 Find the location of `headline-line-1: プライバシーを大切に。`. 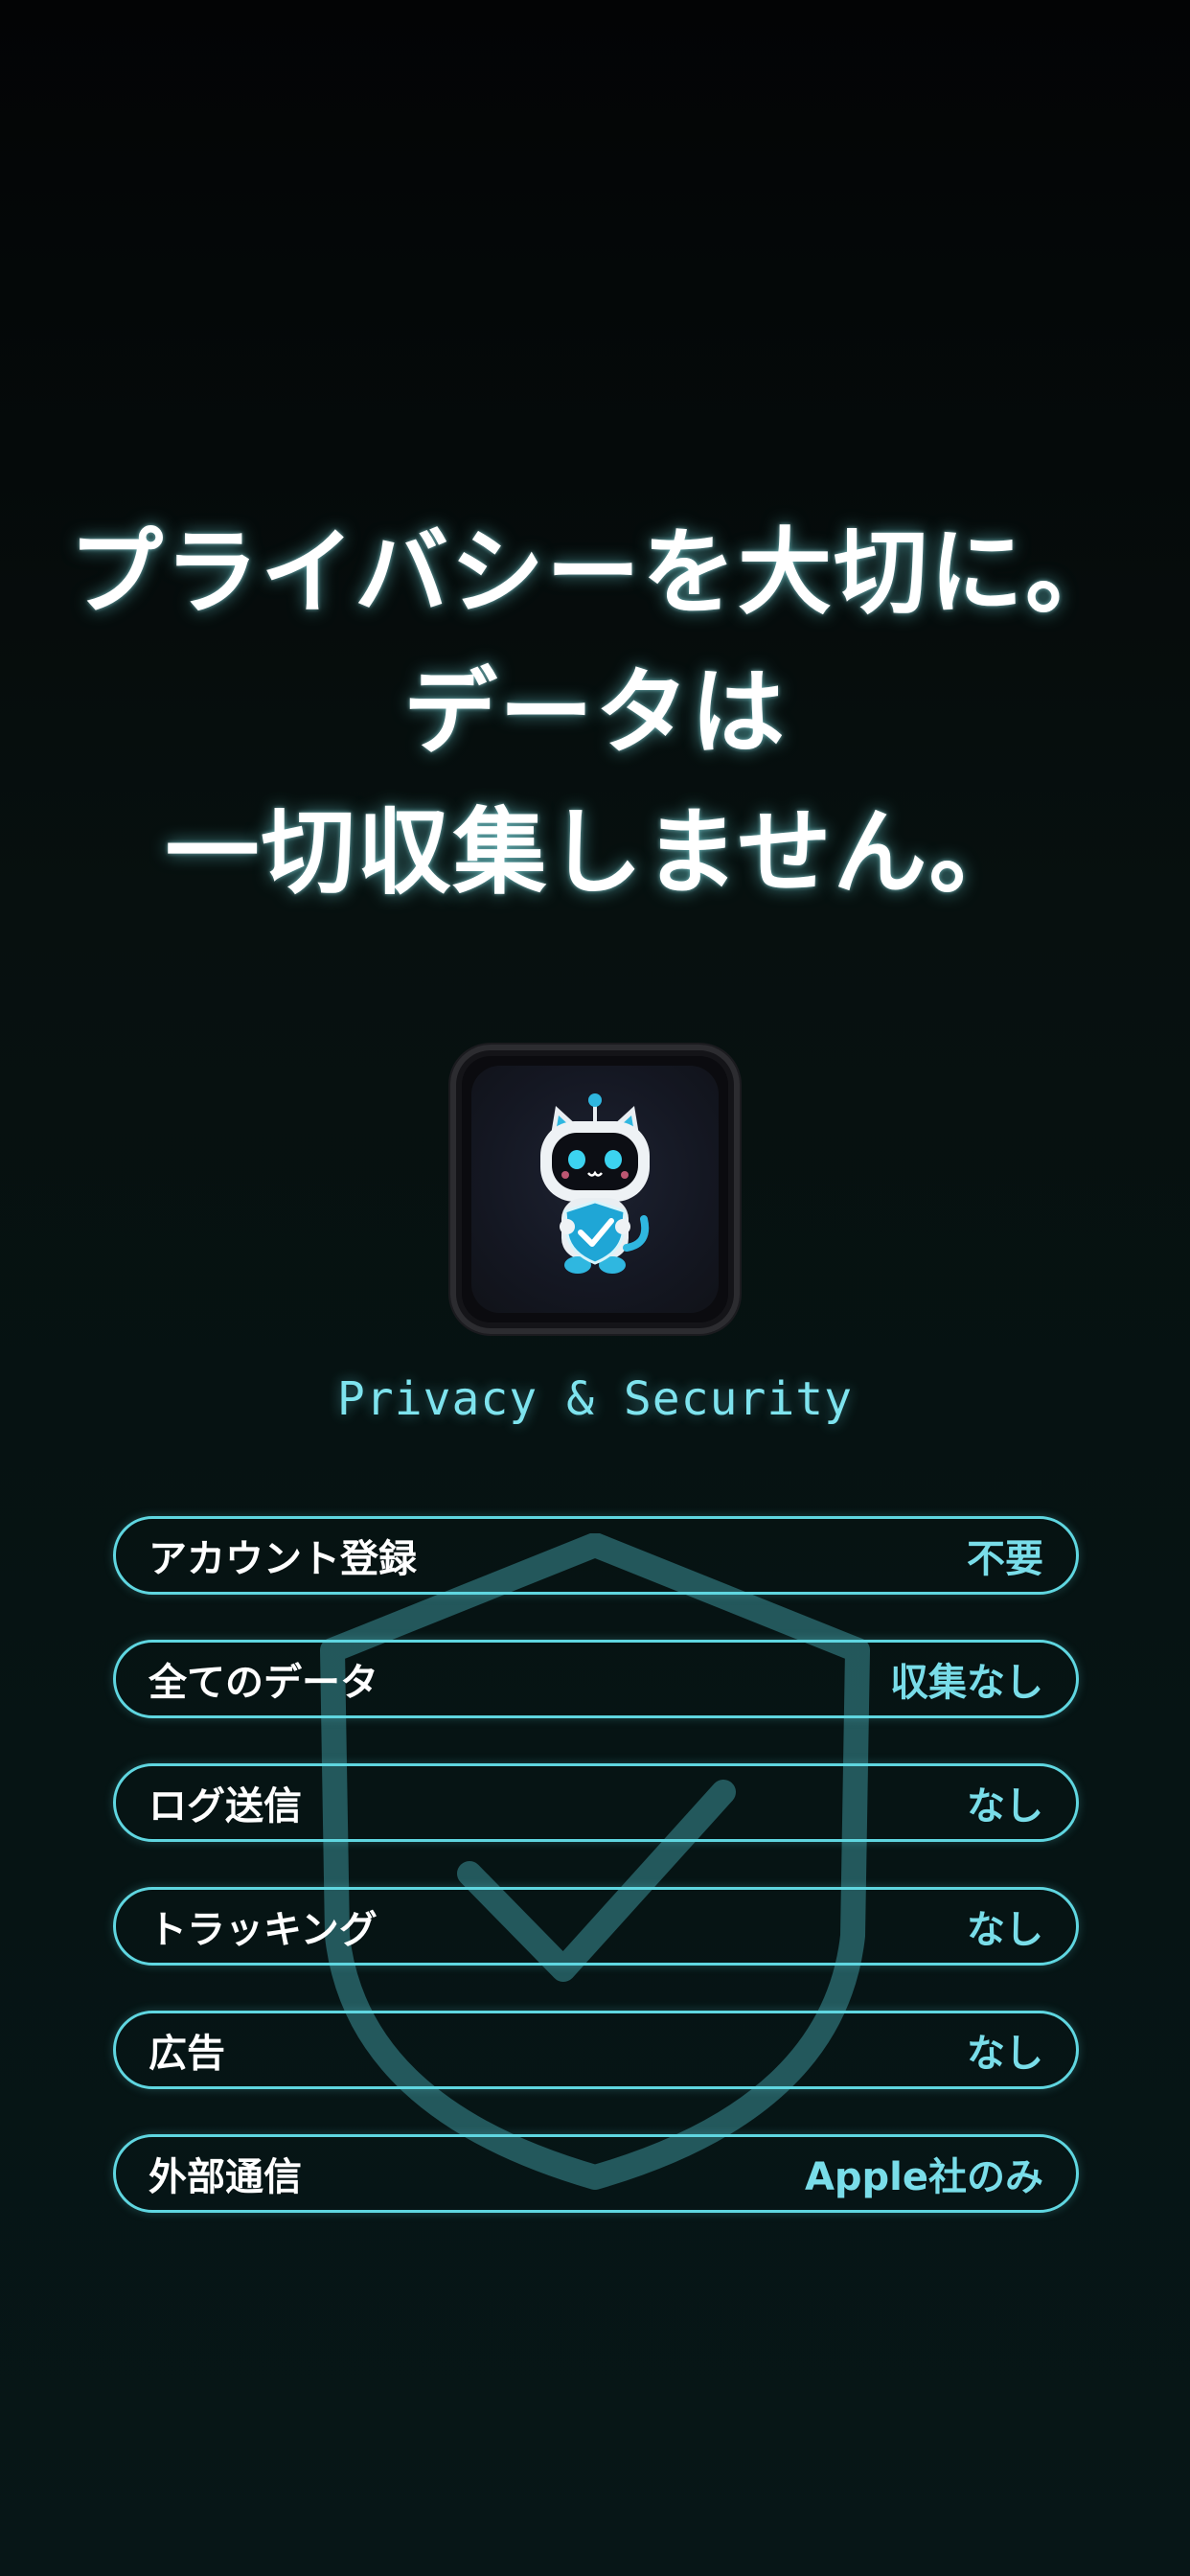

headline-line-1: プライバシーを大切に。 is located at coordinates (595, 573).